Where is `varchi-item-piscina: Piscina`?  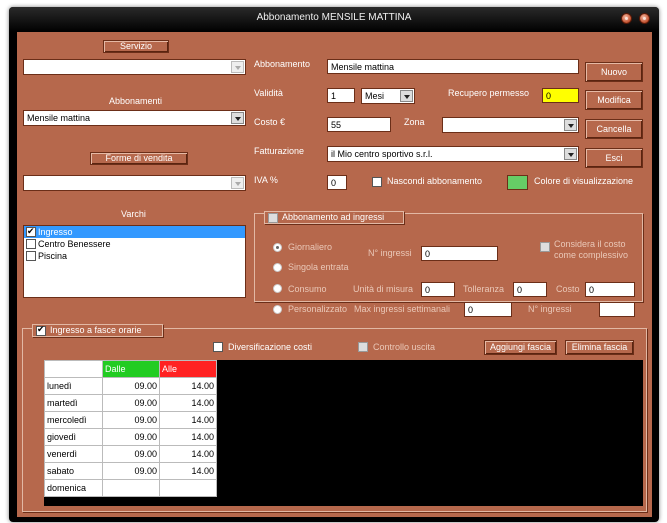 varchi-item-piscina: Piscina is located at coordinates (134, 256).